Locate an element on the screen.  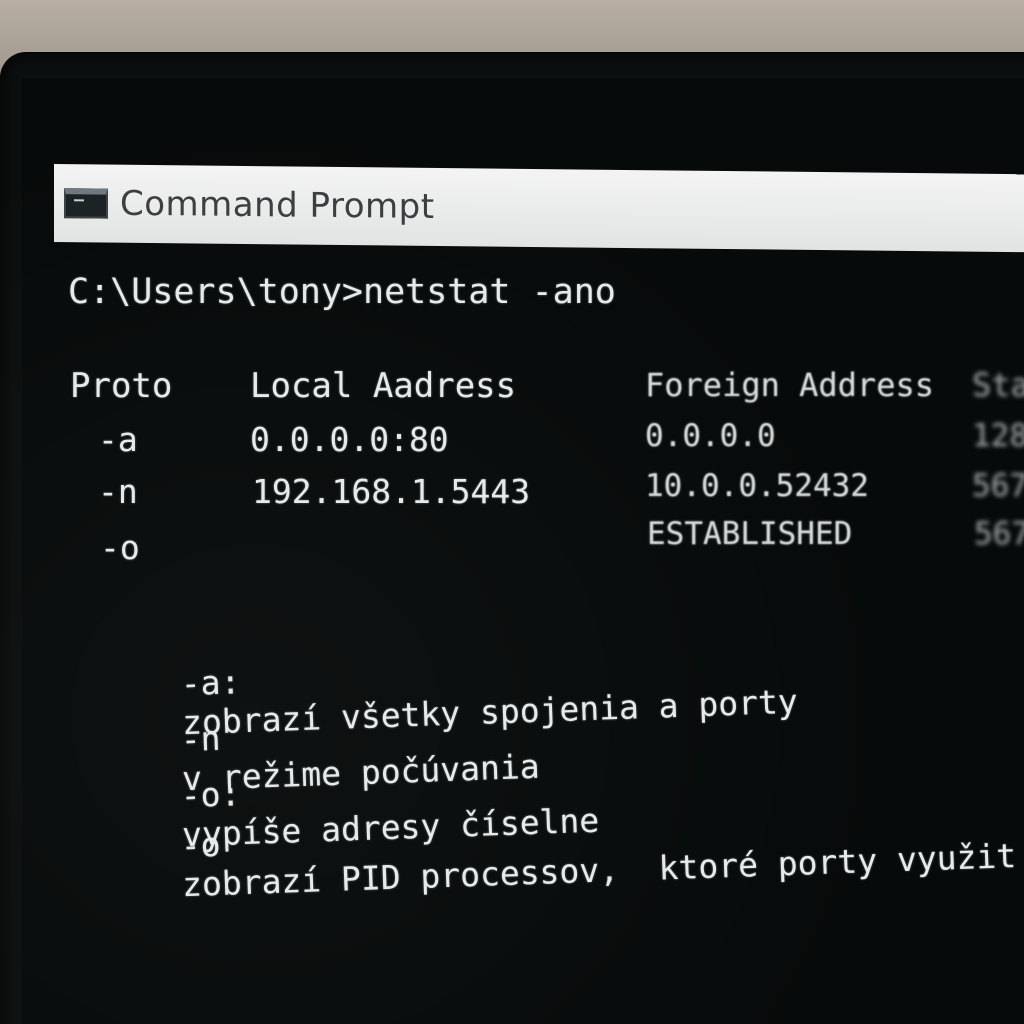
header-foreign-address: Foreign Address is located at coordinates (789, 385).